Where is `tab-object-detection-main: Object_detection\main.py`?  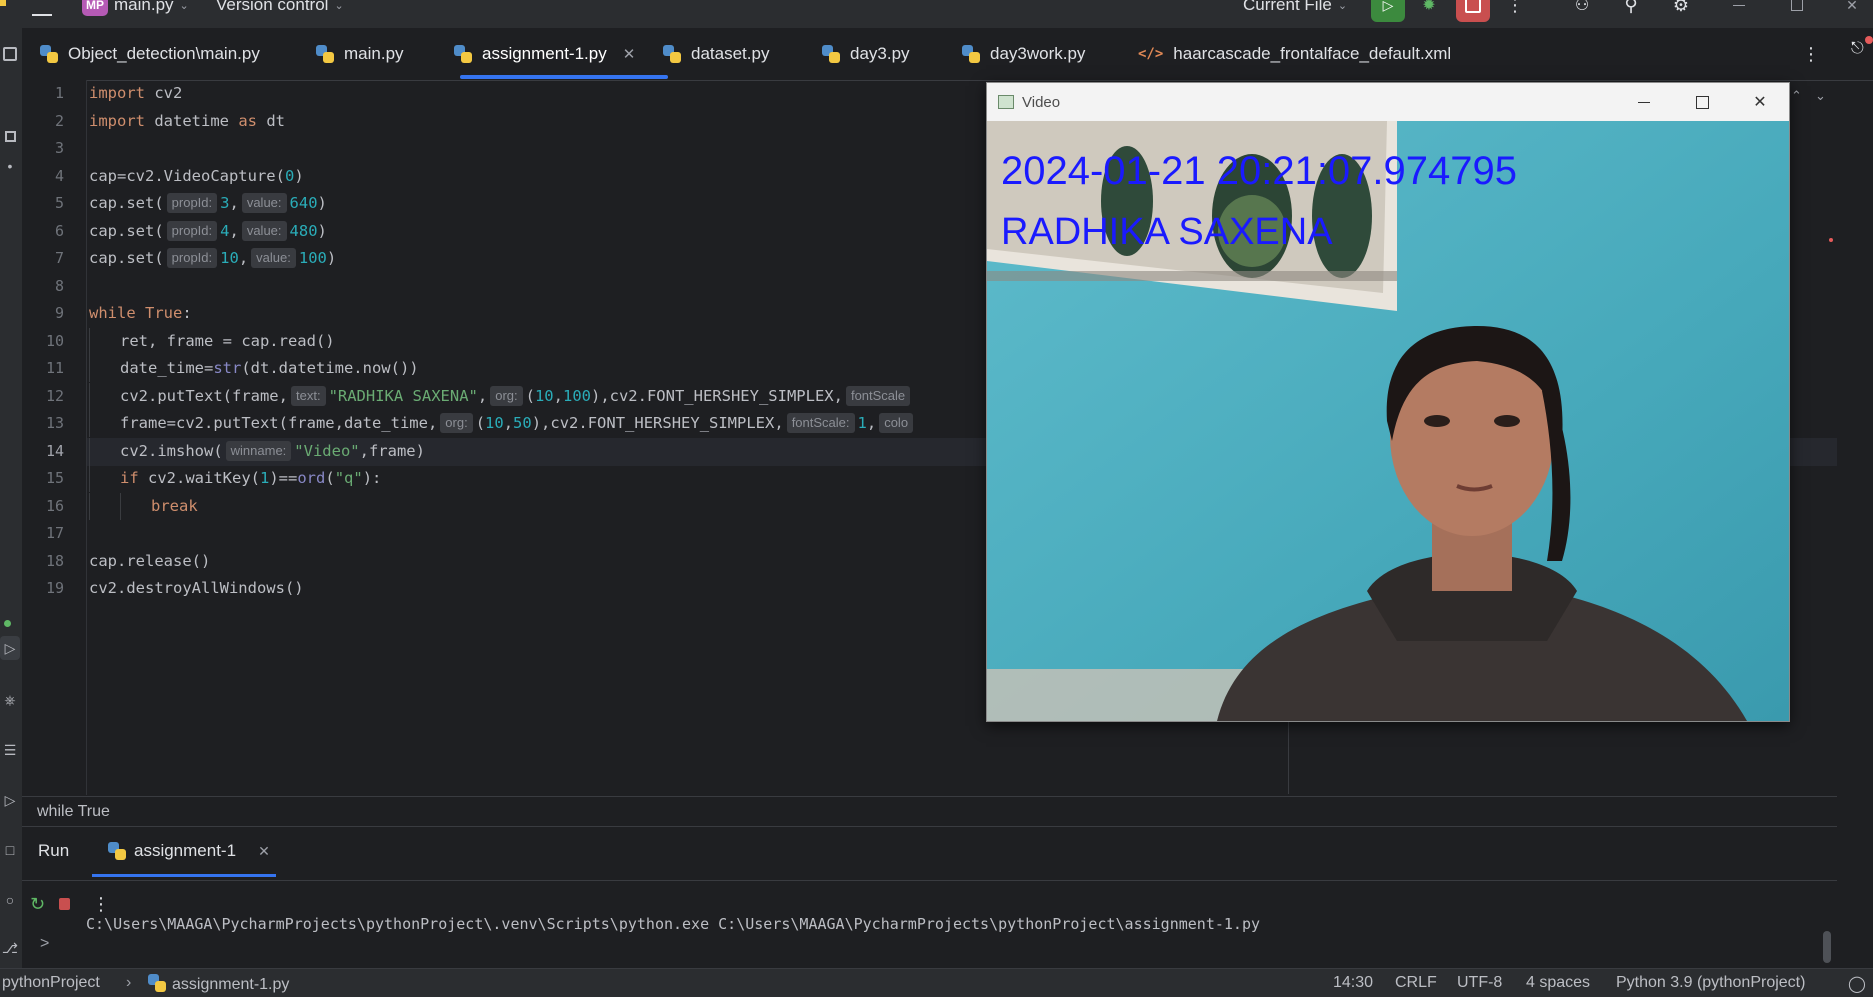
tab-object-detection-main: Object_detection\main.py is located at coordinates (150, 54).